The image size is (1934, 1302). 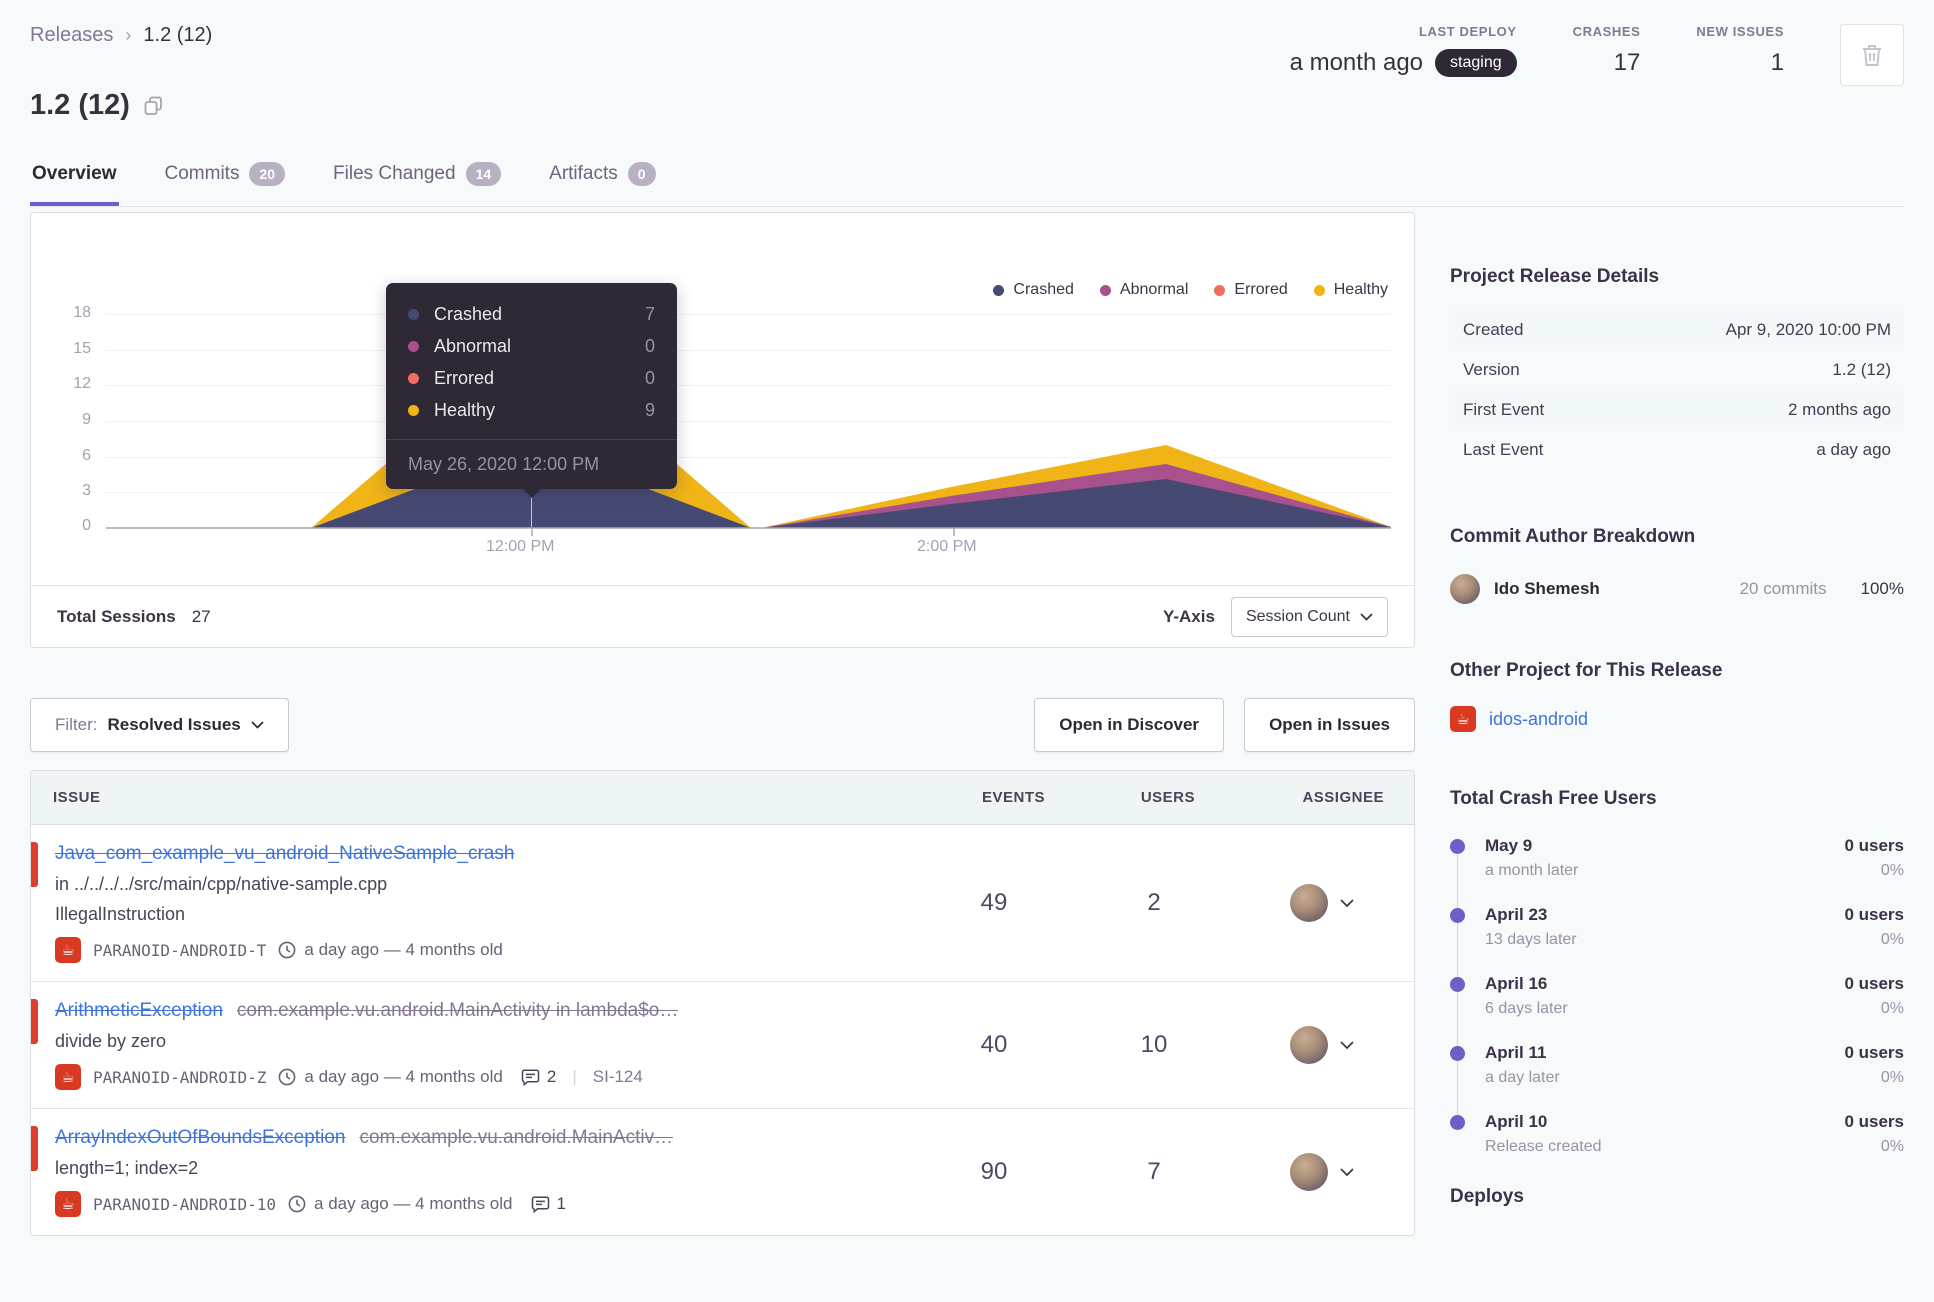 I want to click on issue-title-link: ArrayIndexOutOfBoundsException, so click(x=200, y=1138).